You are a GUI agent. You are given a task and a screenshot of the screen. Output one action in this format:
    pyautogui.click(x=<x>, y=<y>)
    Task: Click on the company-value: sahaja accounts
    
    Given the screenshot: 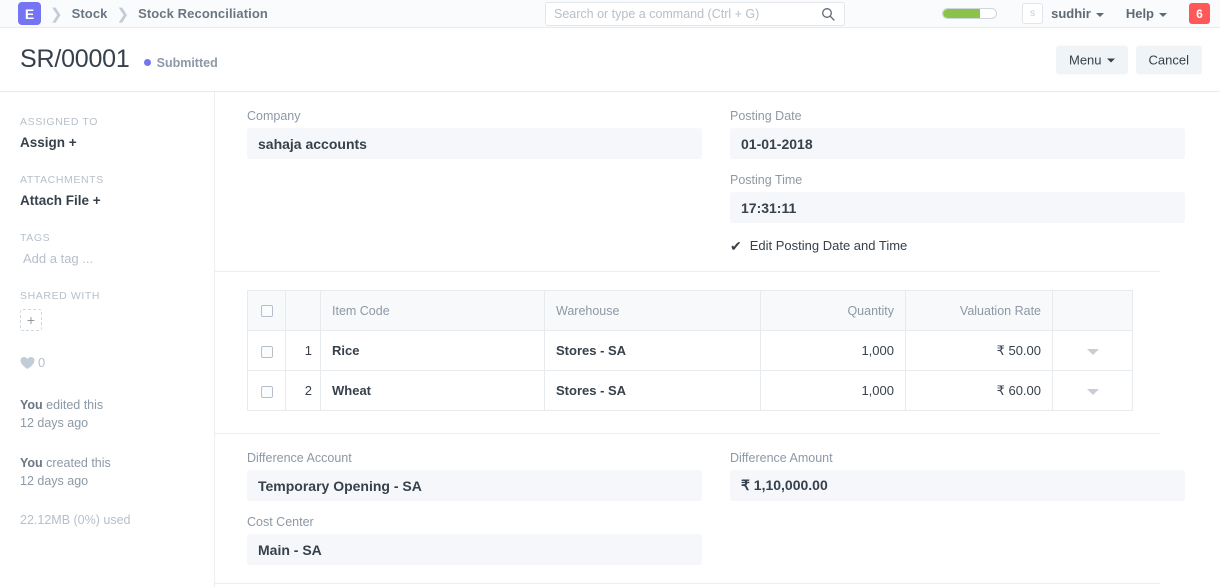 What is the action you would take?
    pyautogui.click(x=474, y=143)
    